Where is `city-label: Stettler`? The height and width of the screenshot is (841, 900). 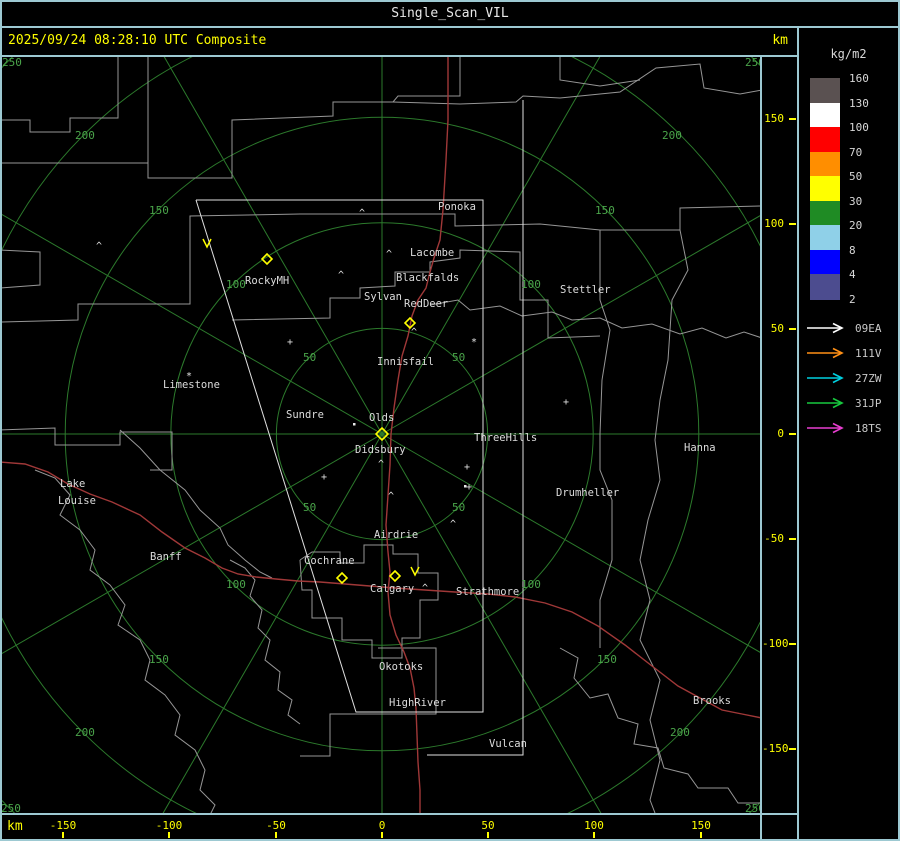
city-label: Stettler is located at coordinates (585, 290).